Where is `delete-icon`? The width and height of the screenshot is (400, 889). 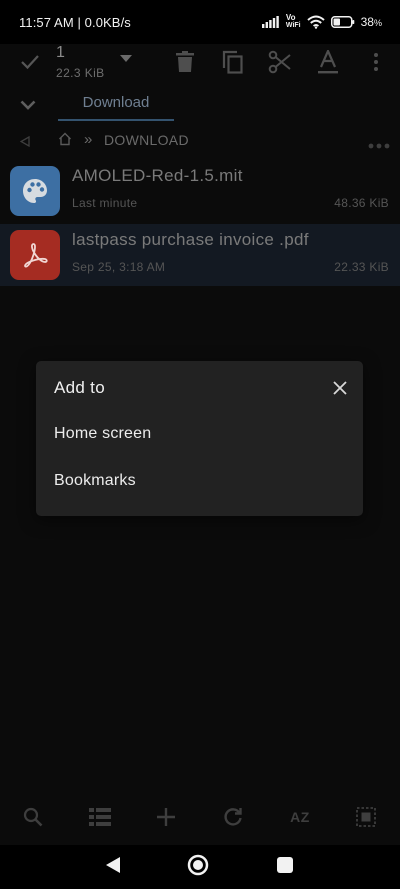
delete-icon is located at coordinates (185, 62).